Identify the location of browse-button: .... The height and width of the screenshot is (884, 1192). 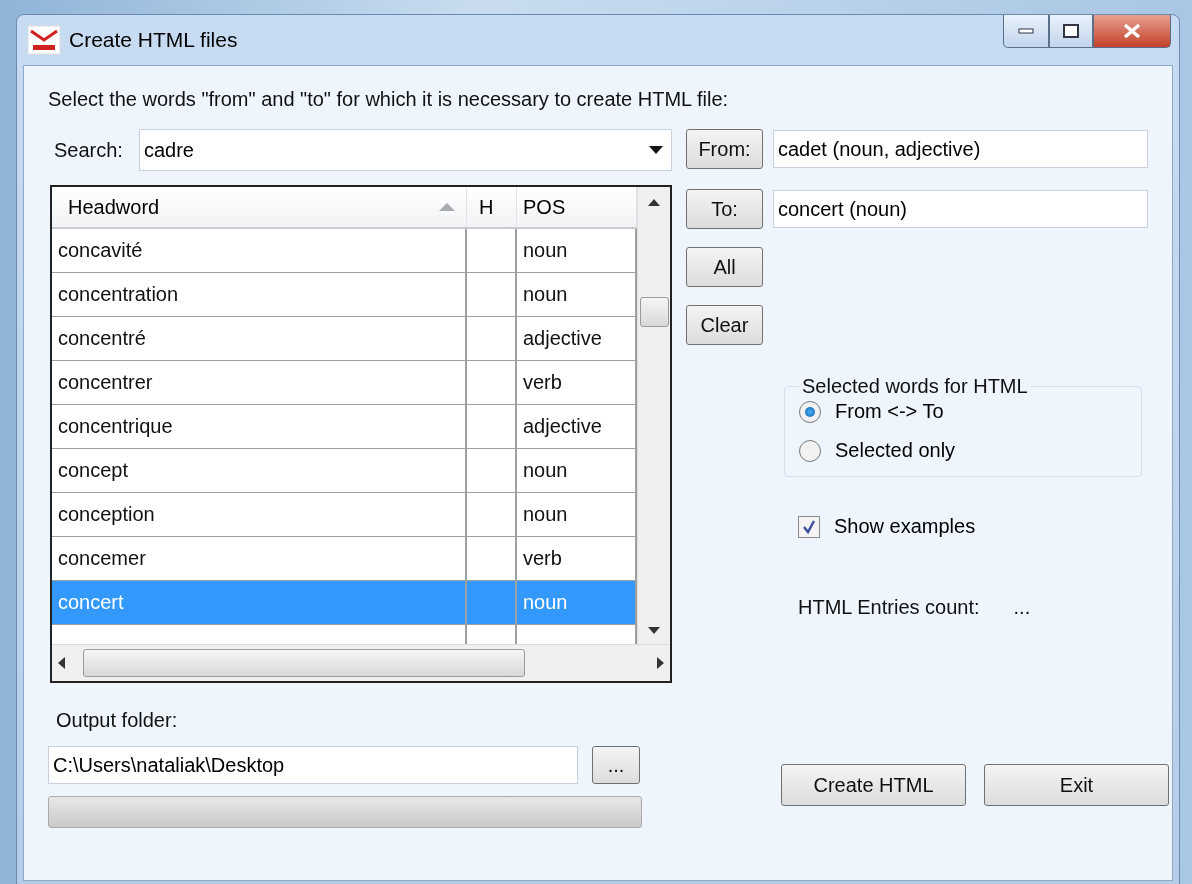
(616, 765).